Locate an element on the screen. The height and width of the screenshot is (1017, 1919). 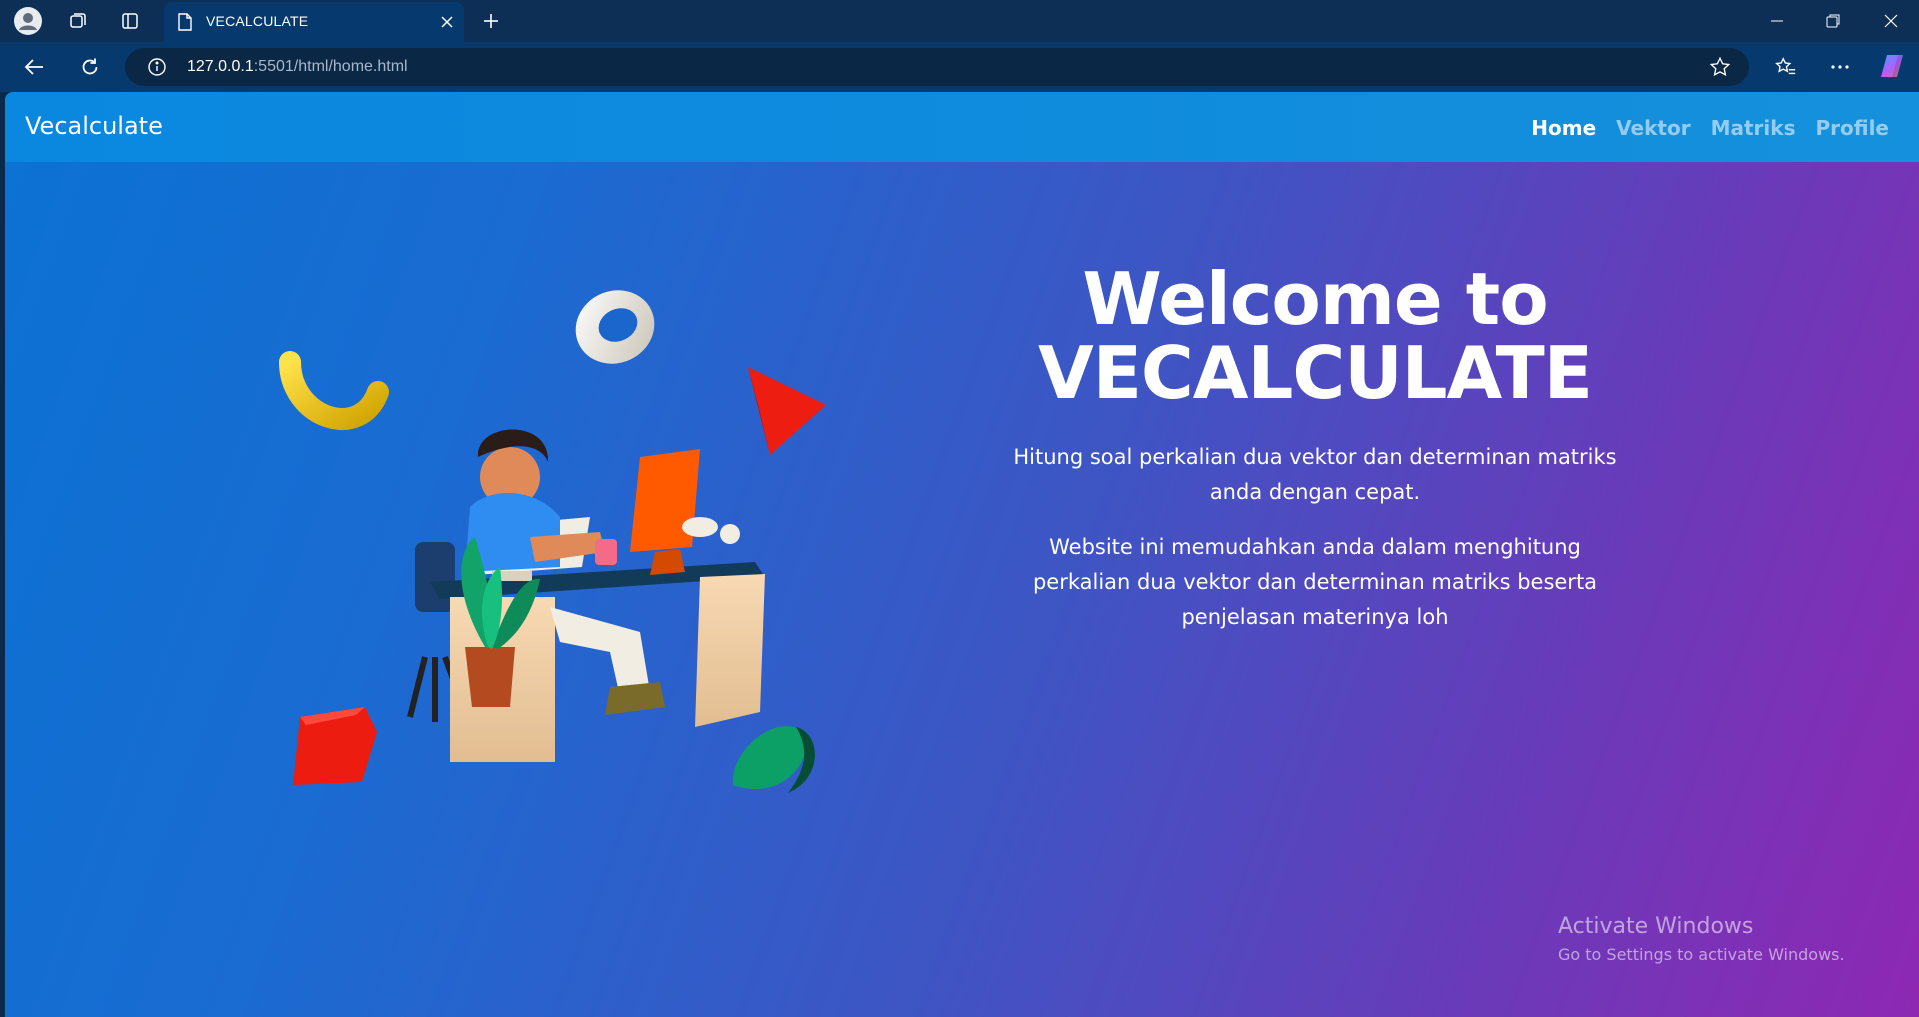
yellow-arc-shape is located at coordinates (334, 390).